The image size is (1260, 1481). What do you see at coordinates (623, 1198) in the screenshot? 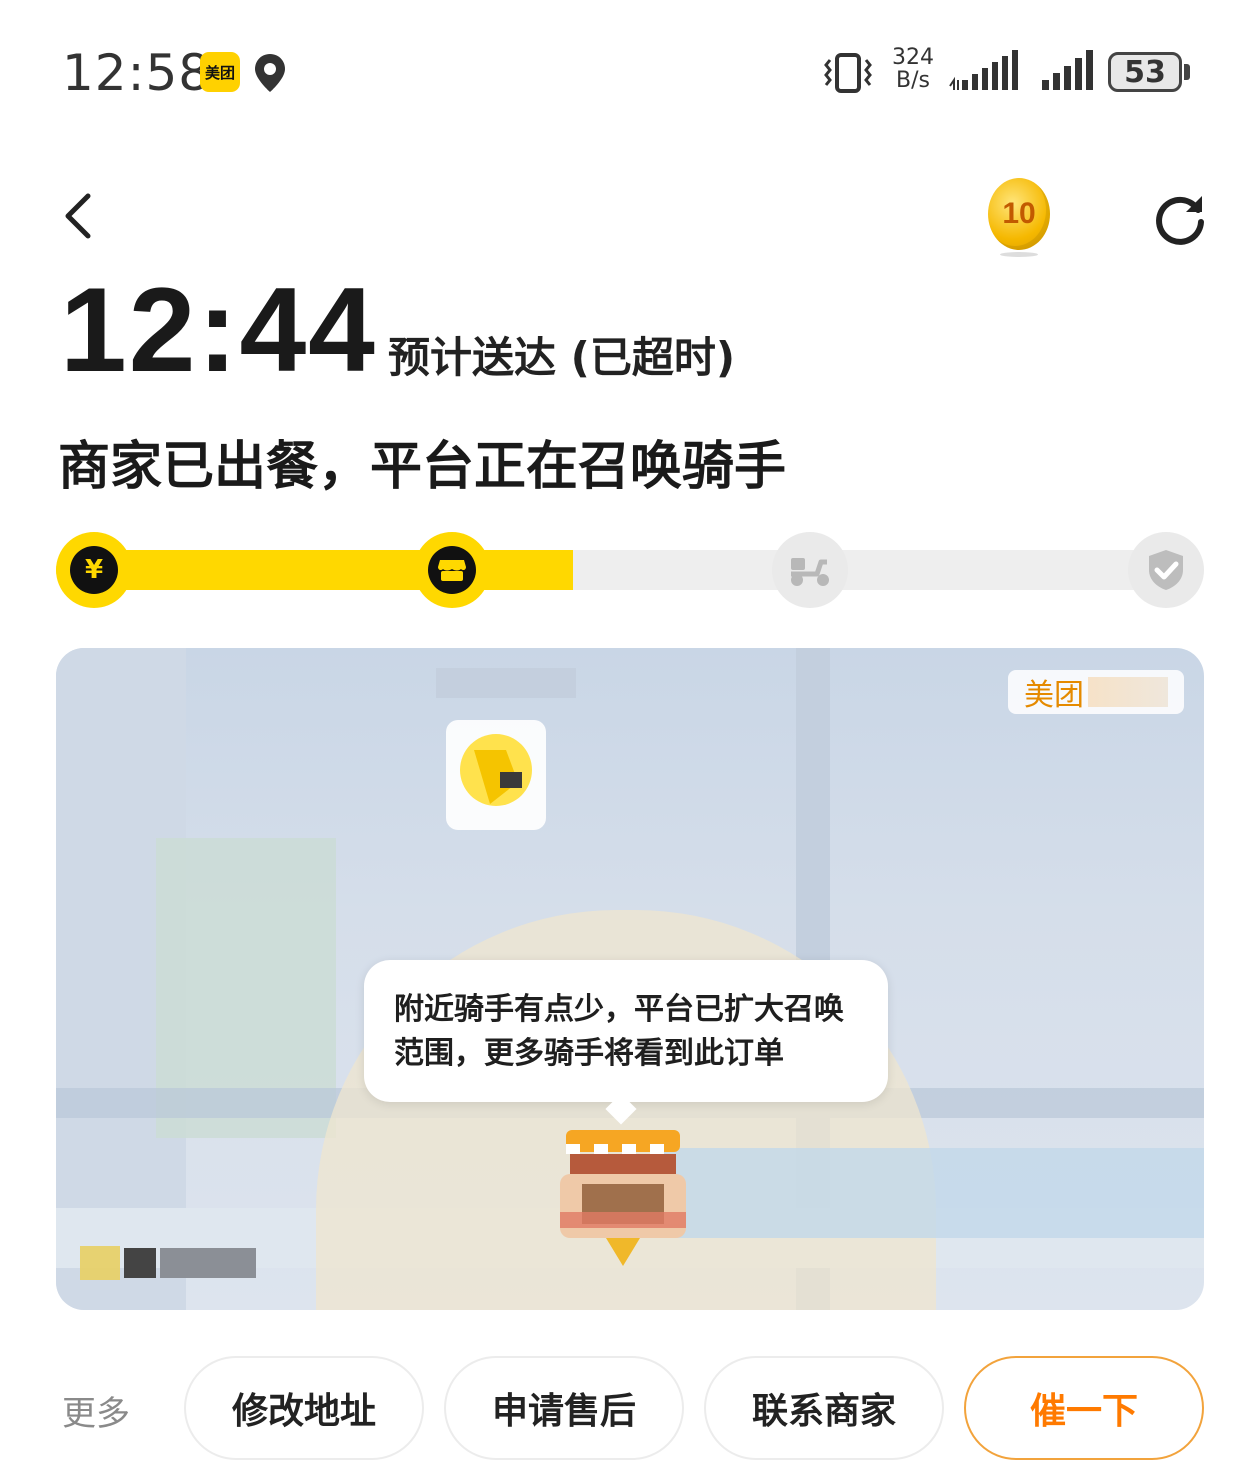
I see `shop-marker-icon` at bounding box center [623, 1198].